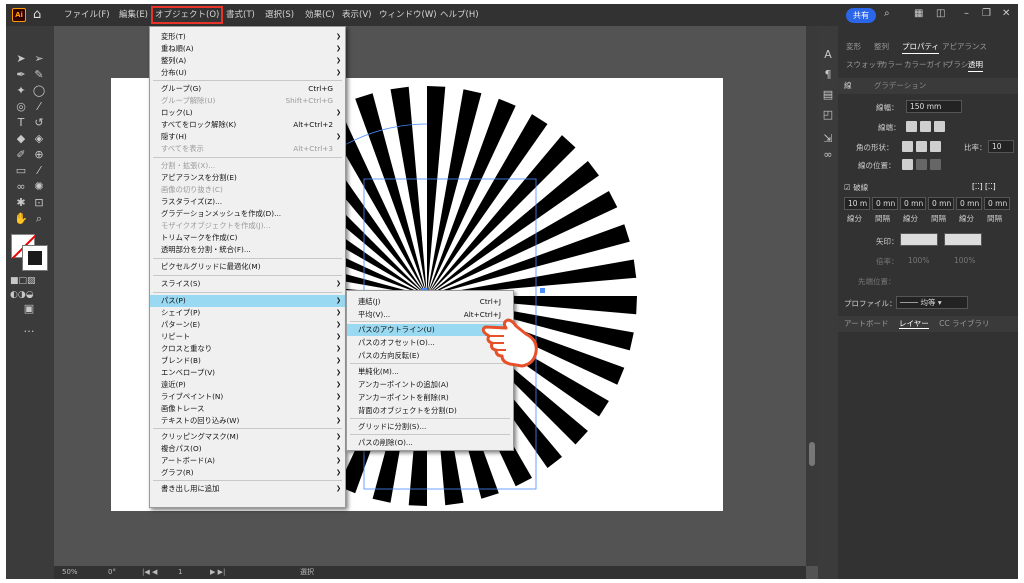  I want to click on home-icon: ⌂, so click(37, 14).